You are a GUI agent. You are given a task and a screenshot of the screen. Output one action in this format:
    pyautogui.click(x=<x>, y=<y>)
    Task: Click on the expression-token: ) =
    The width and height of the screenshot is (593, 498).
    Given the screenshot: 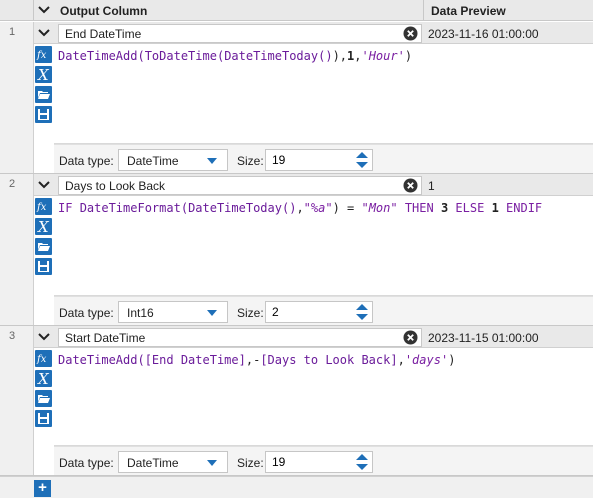 What is the action you would take?
    pyautogui.click(x=347, y=208)
    